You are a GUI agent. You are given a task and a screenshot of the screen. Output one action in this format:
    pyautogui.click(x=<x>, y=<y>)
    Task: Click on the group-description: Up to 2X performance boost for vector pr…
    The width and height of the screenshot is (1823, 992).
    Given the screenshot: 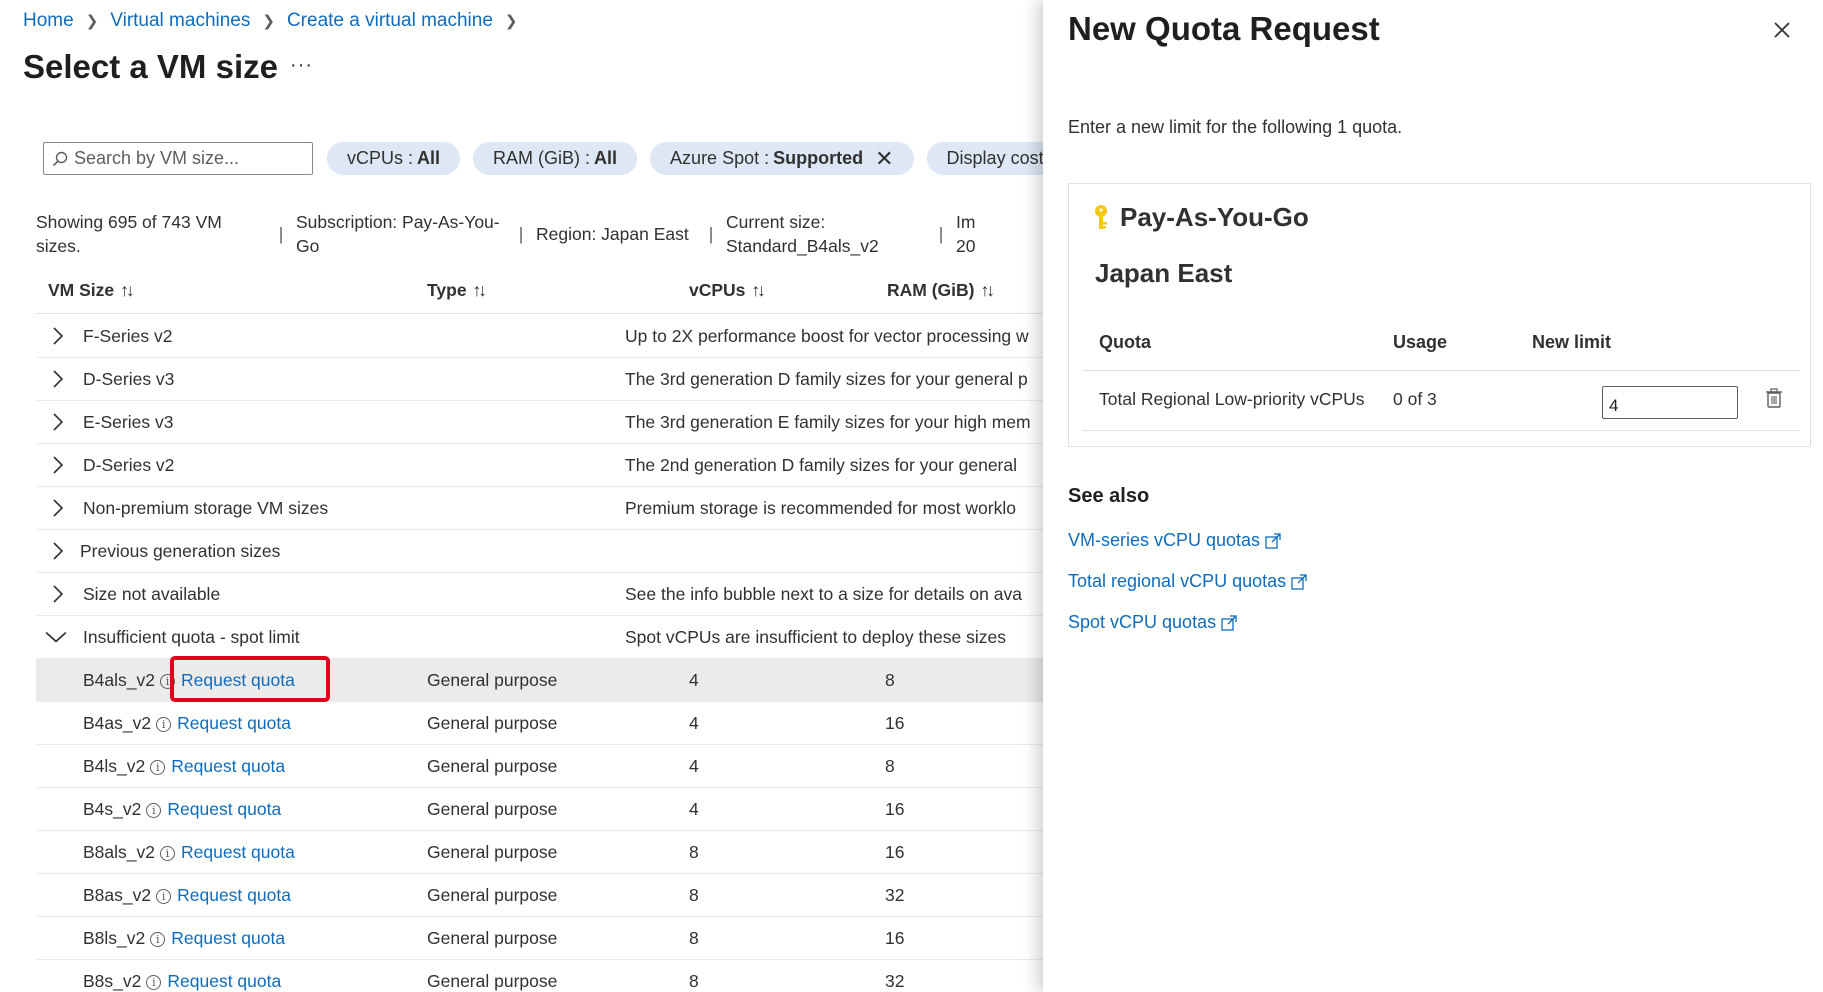 What is the action you would take?
    pyautogui.click(x=827, y=336)
    